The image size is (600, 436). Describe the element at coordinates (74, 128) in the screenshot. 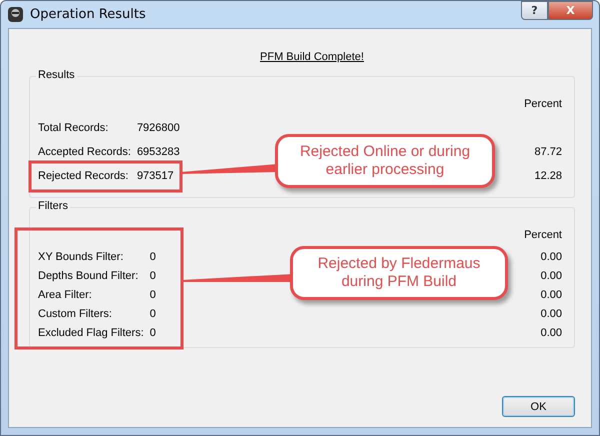

I see `row-label: Total Records:` at that location.